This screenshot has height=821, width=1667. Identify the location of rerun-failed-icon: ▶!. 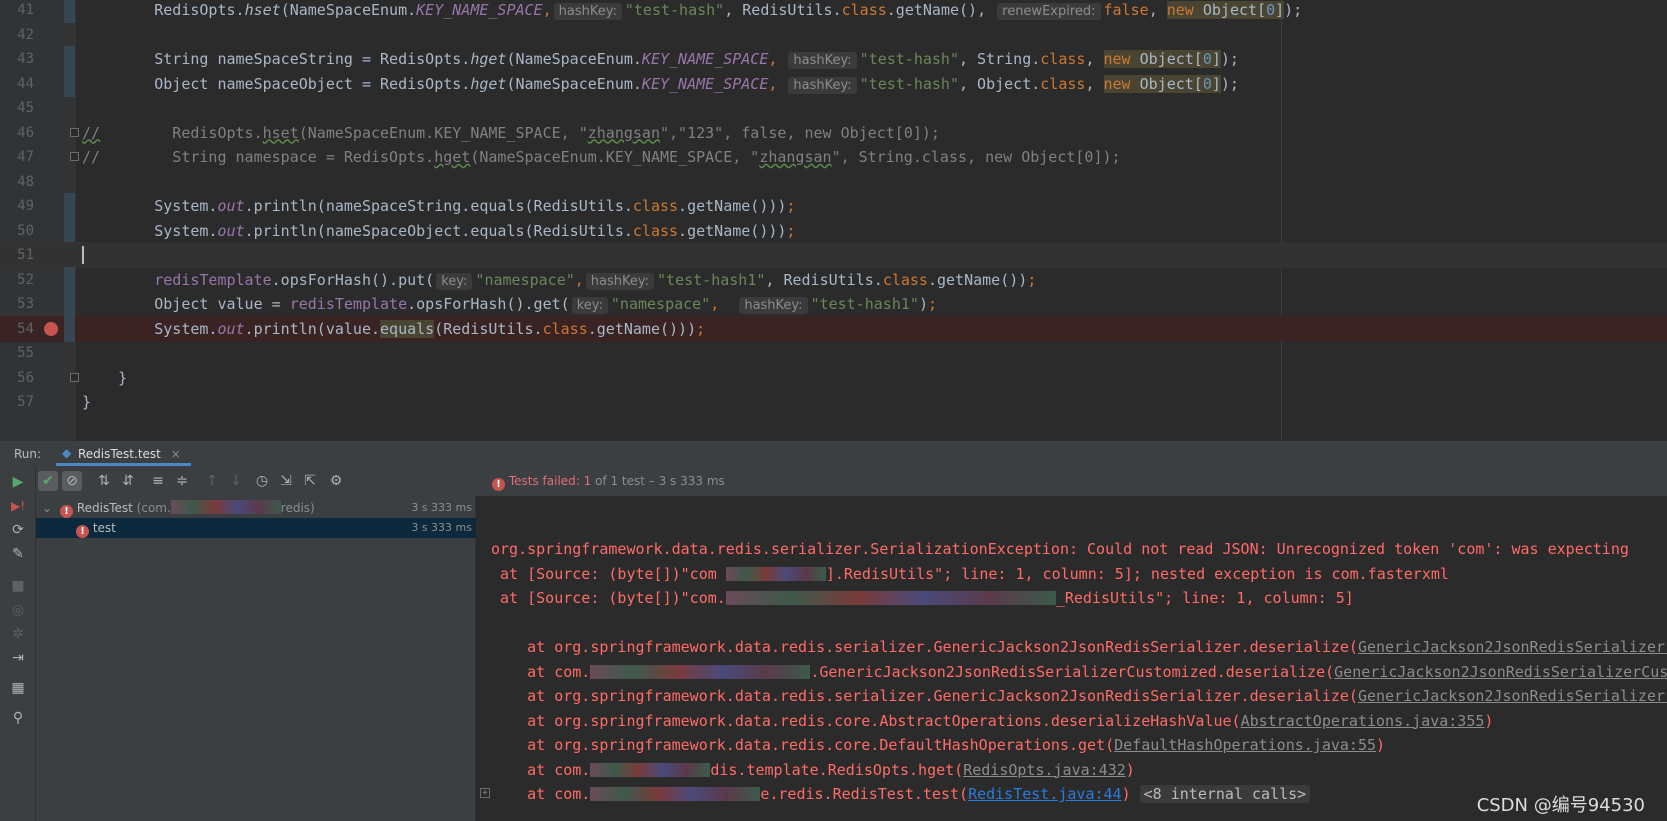
(18, 506).